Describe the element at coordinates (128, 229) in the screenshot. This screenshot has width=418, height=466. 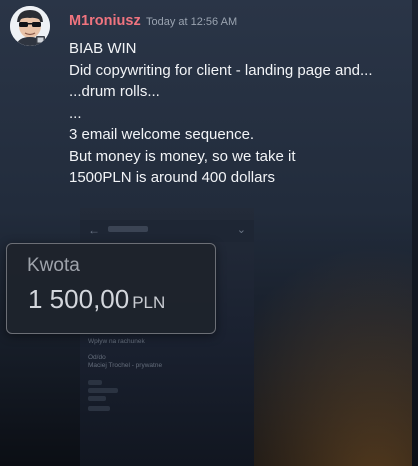
I see `attachment-header-text` at that location.